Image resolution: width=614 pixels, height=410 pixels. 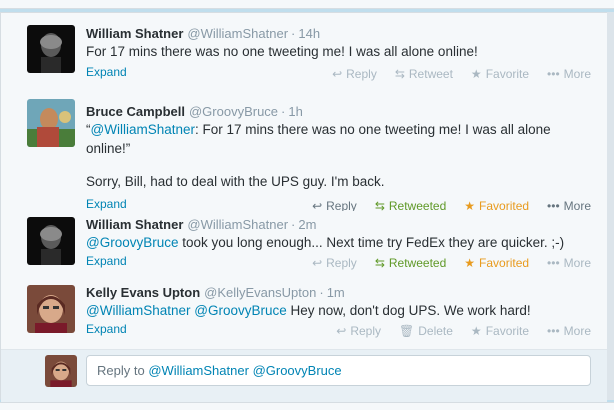 What do you see at coordinates (461, 74) in the screenshot?
I see `tweet-actions: ↩ Reply ⇆ Retweet ★ Favorite ••• More` at bounding box center [461, 74].